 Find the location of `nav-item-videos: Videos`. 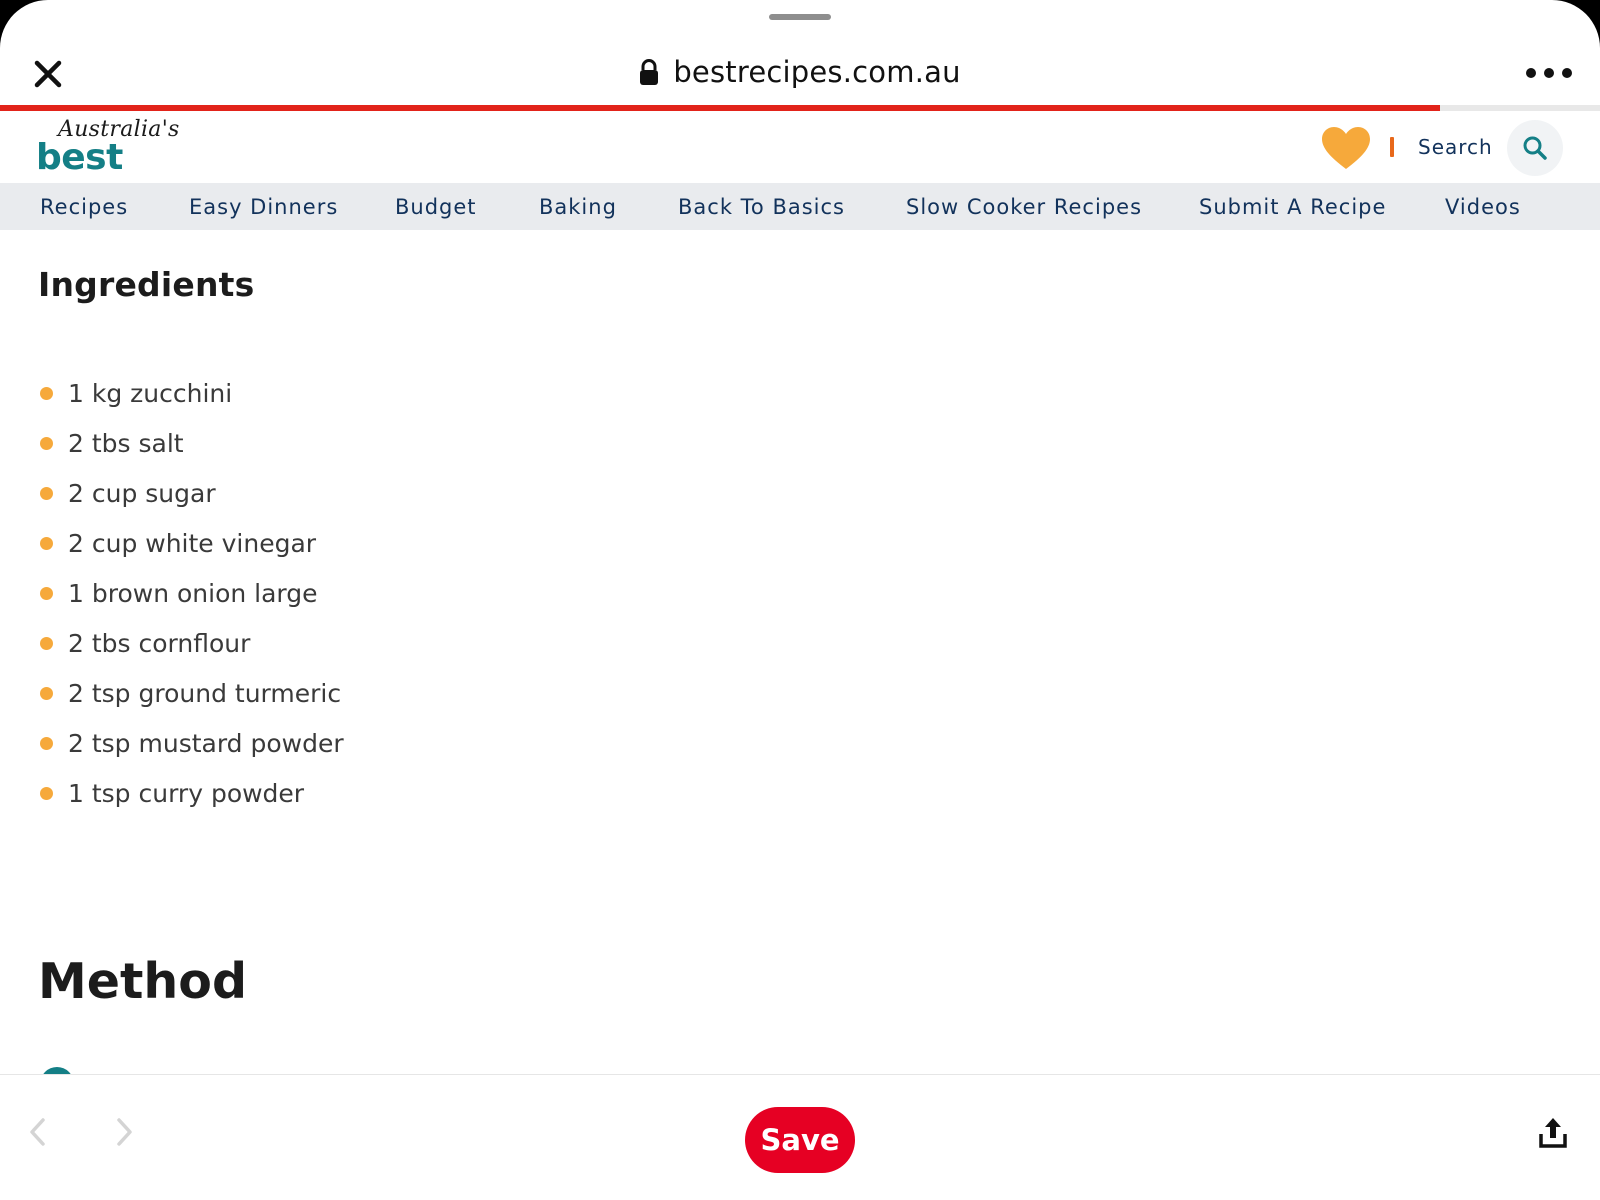

nav-item-videos: Videos is located at coordinates (1483, 207).